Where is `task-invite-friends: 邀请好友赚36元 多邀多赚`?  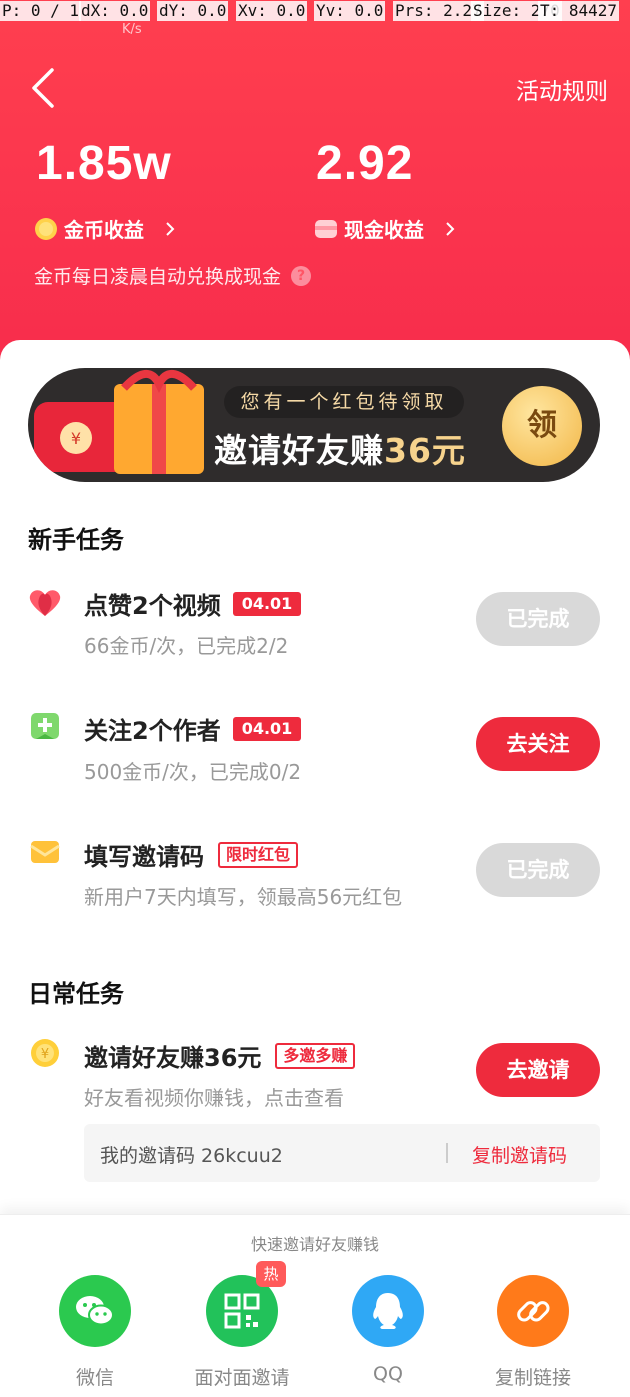
task-invite-friends: 邀请好友赚36元 多邀多赚 is located at coordinates (220, 1055).